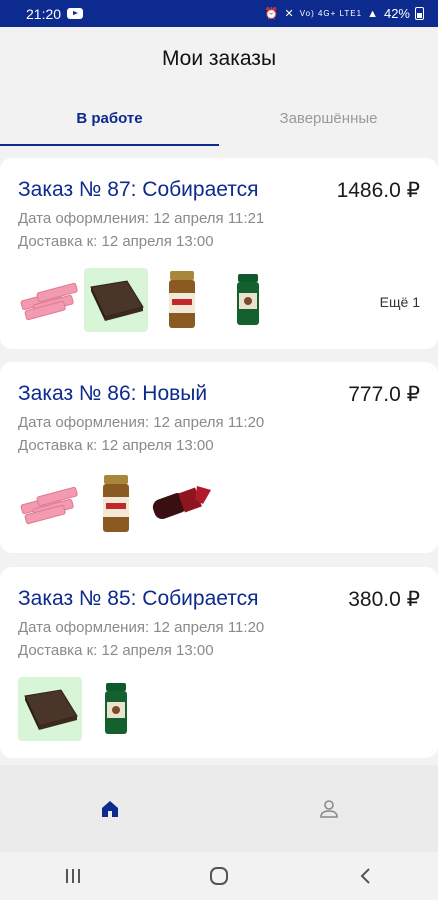 This screenshot has height=900, width=438. Describe the element at coordinates (384, 599) in the screenshot. I see `order-price: 380.0 ₽` at that location.